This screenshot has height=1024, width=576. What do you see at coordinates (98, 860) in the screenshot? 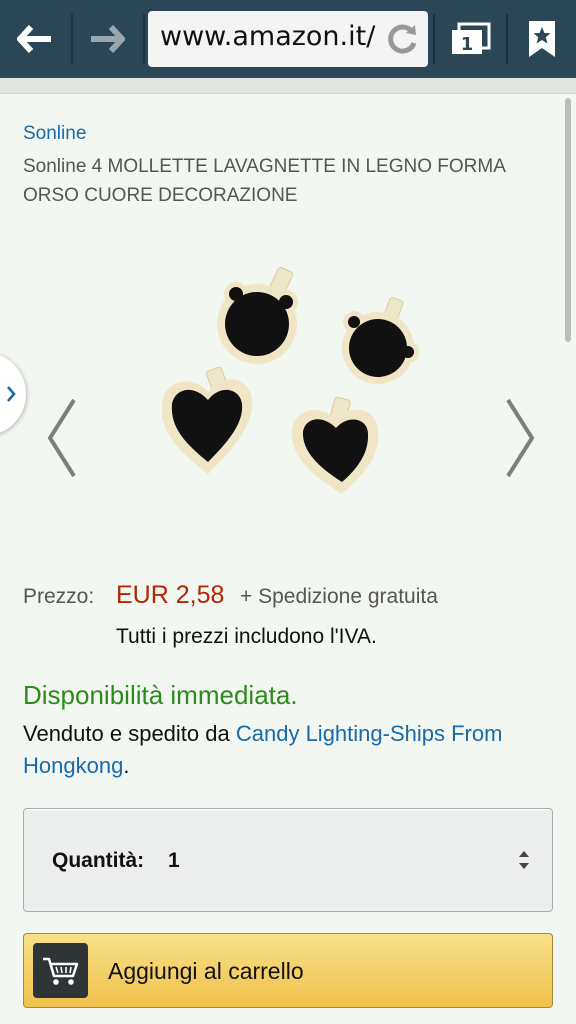
I see `quantity-label: Quantità:` at bounding box center [98, 860].